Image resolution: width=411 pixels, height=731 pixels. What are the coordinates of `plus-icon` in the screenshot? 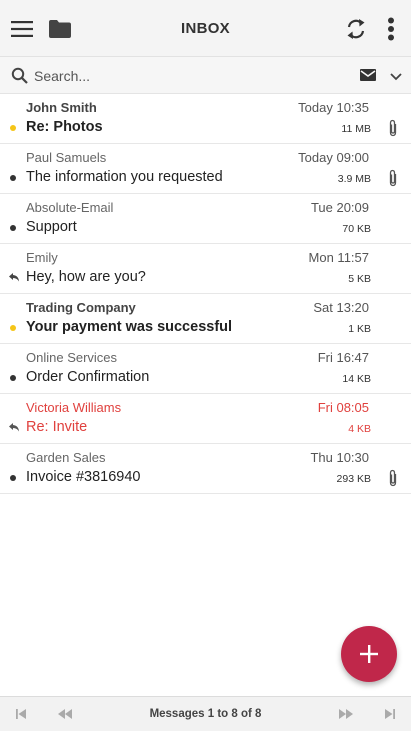 It's located at (369, 654).